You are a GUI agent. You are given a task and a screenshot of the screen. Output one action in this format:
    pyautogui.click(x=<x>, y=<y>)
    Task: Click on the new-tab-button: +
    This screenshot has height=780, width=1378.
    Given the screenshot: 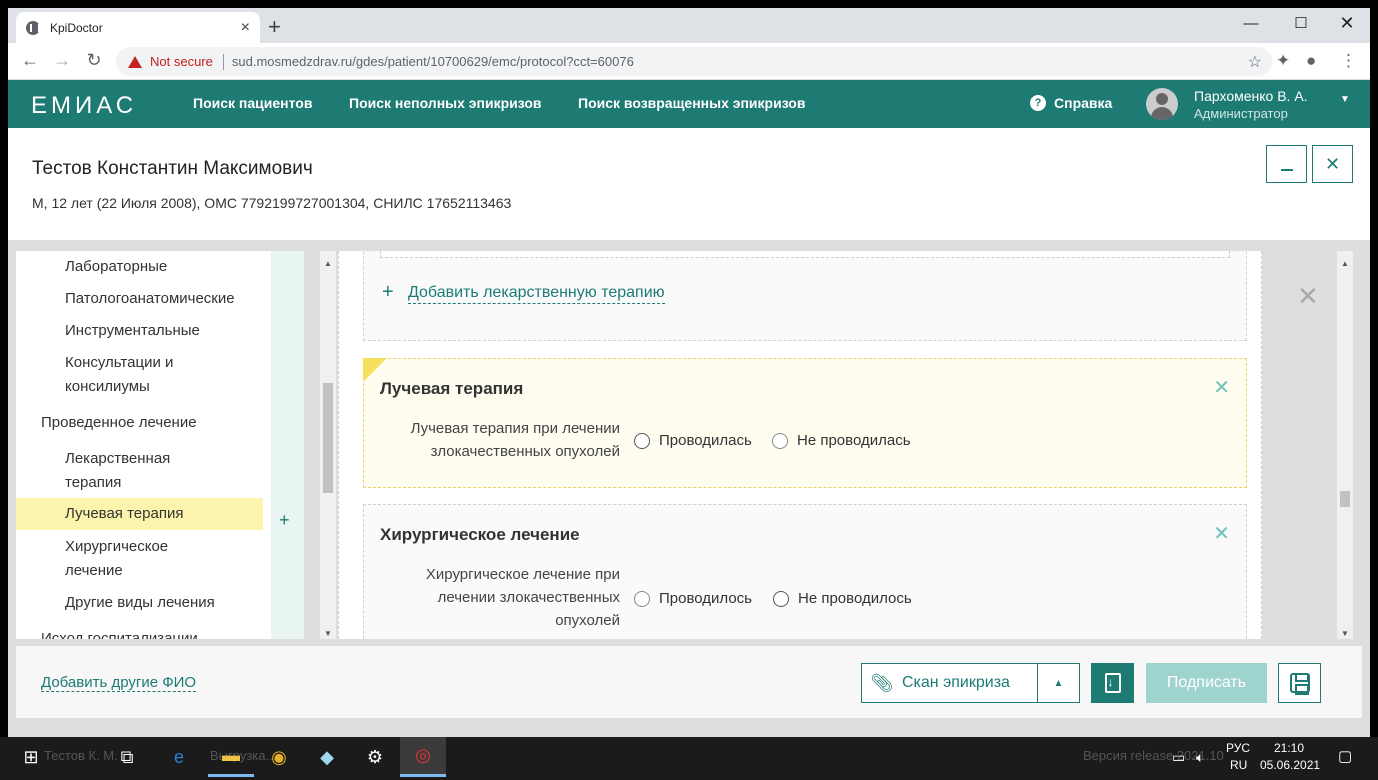 What is the action you would take?
    pyautogui.click(x=274, y=27)
    